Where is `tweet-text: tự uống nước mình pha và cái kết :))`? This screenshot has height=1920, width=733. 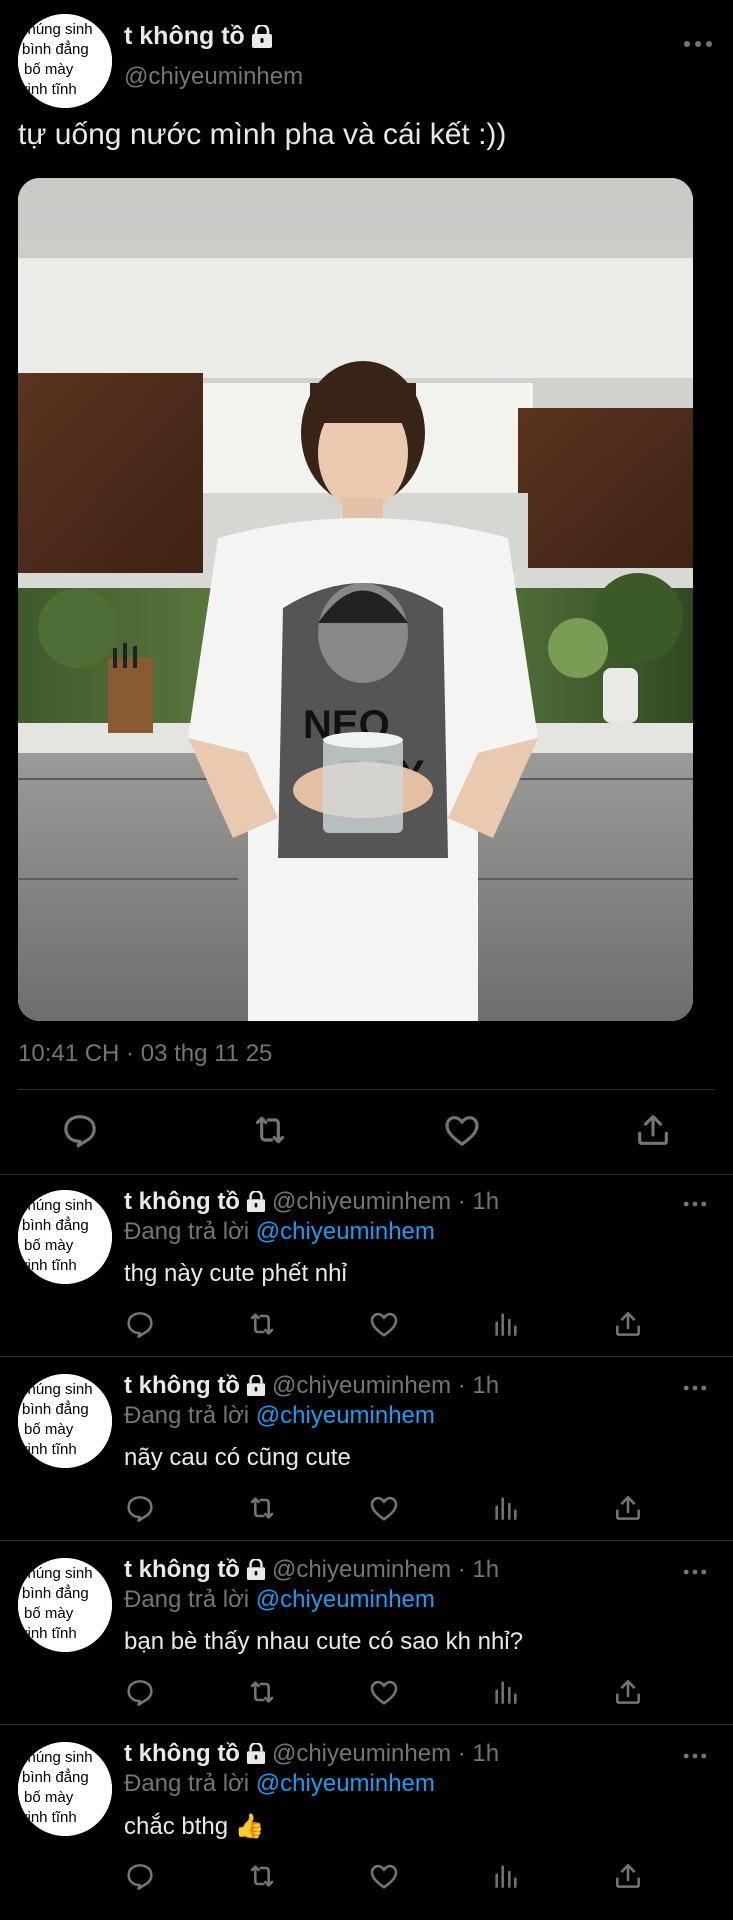 tweet-text: tự uống nước mình pha và cái kết :)) is located at coordinates (262, 134).